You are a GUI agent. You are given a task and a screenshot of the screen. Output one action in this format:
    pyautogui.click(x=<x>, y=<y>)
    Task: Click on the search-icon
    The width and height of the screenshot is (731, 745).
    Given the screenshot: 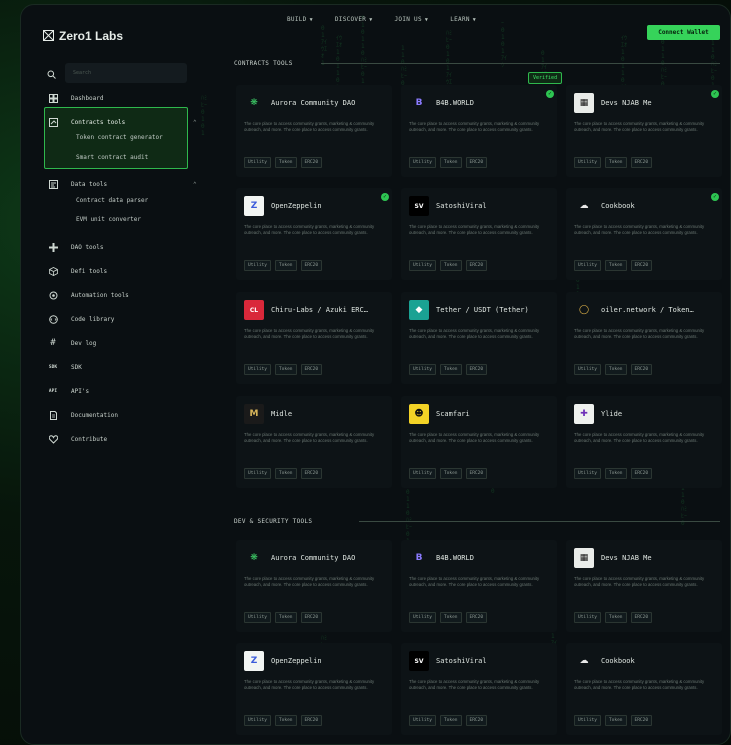 What is the action you would take?
    pyautogui.click(x=53, y=73)
    